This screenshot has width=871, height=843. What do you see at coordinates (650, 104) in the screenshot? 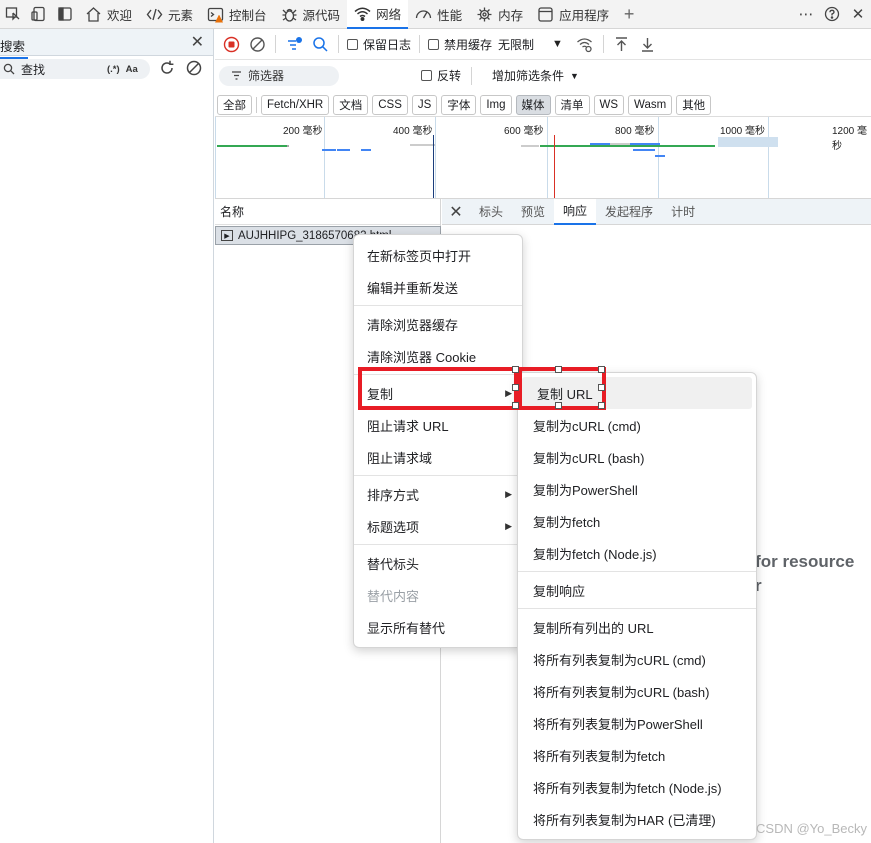
I see `type-filter-button: Wasm` at bounding box center [650, 104].